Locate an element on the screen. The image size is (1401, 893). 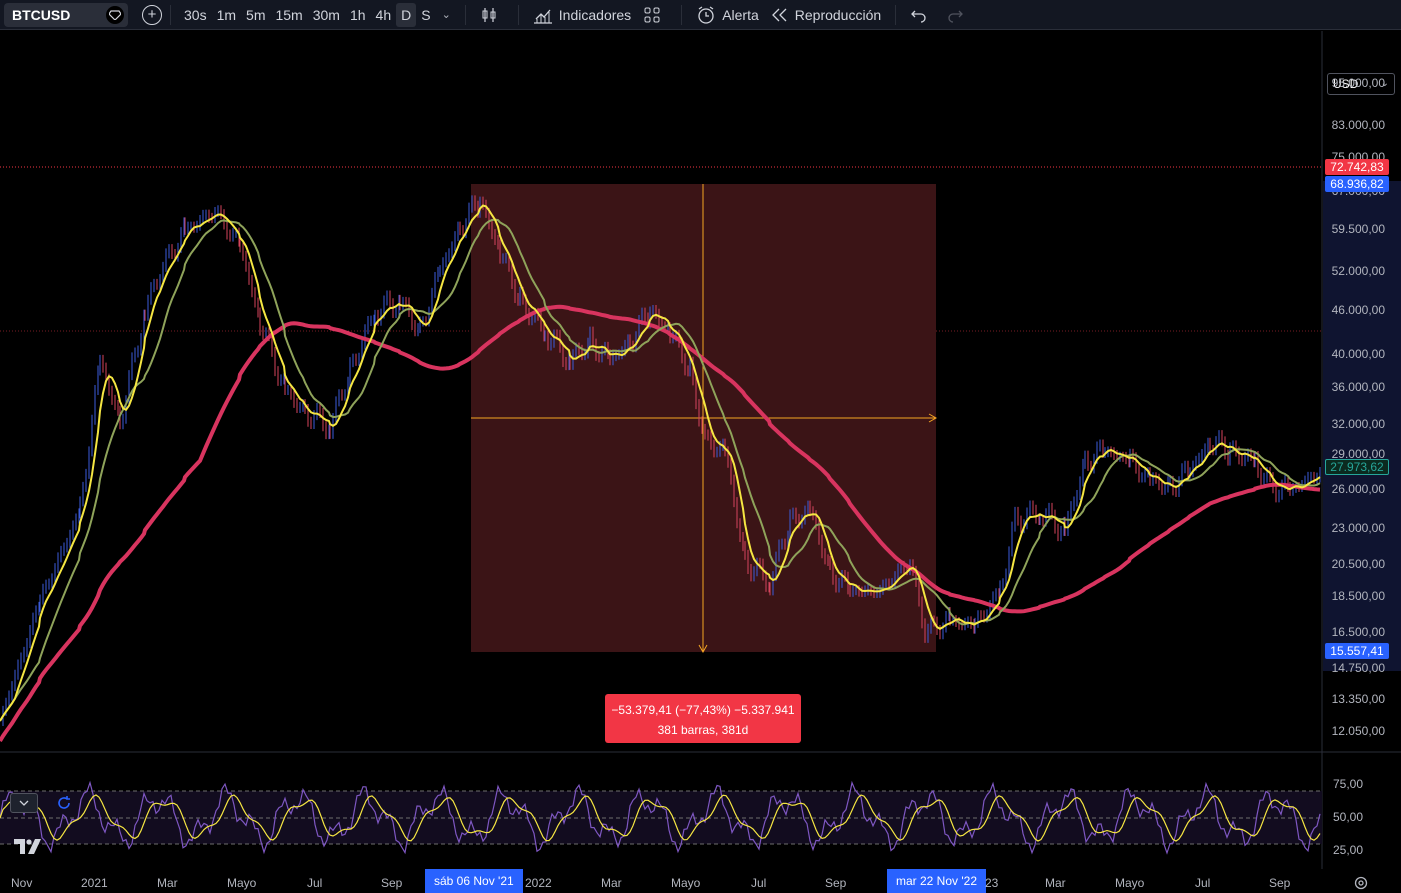
interval-30s: 30s is located at coordinates (195, 15).